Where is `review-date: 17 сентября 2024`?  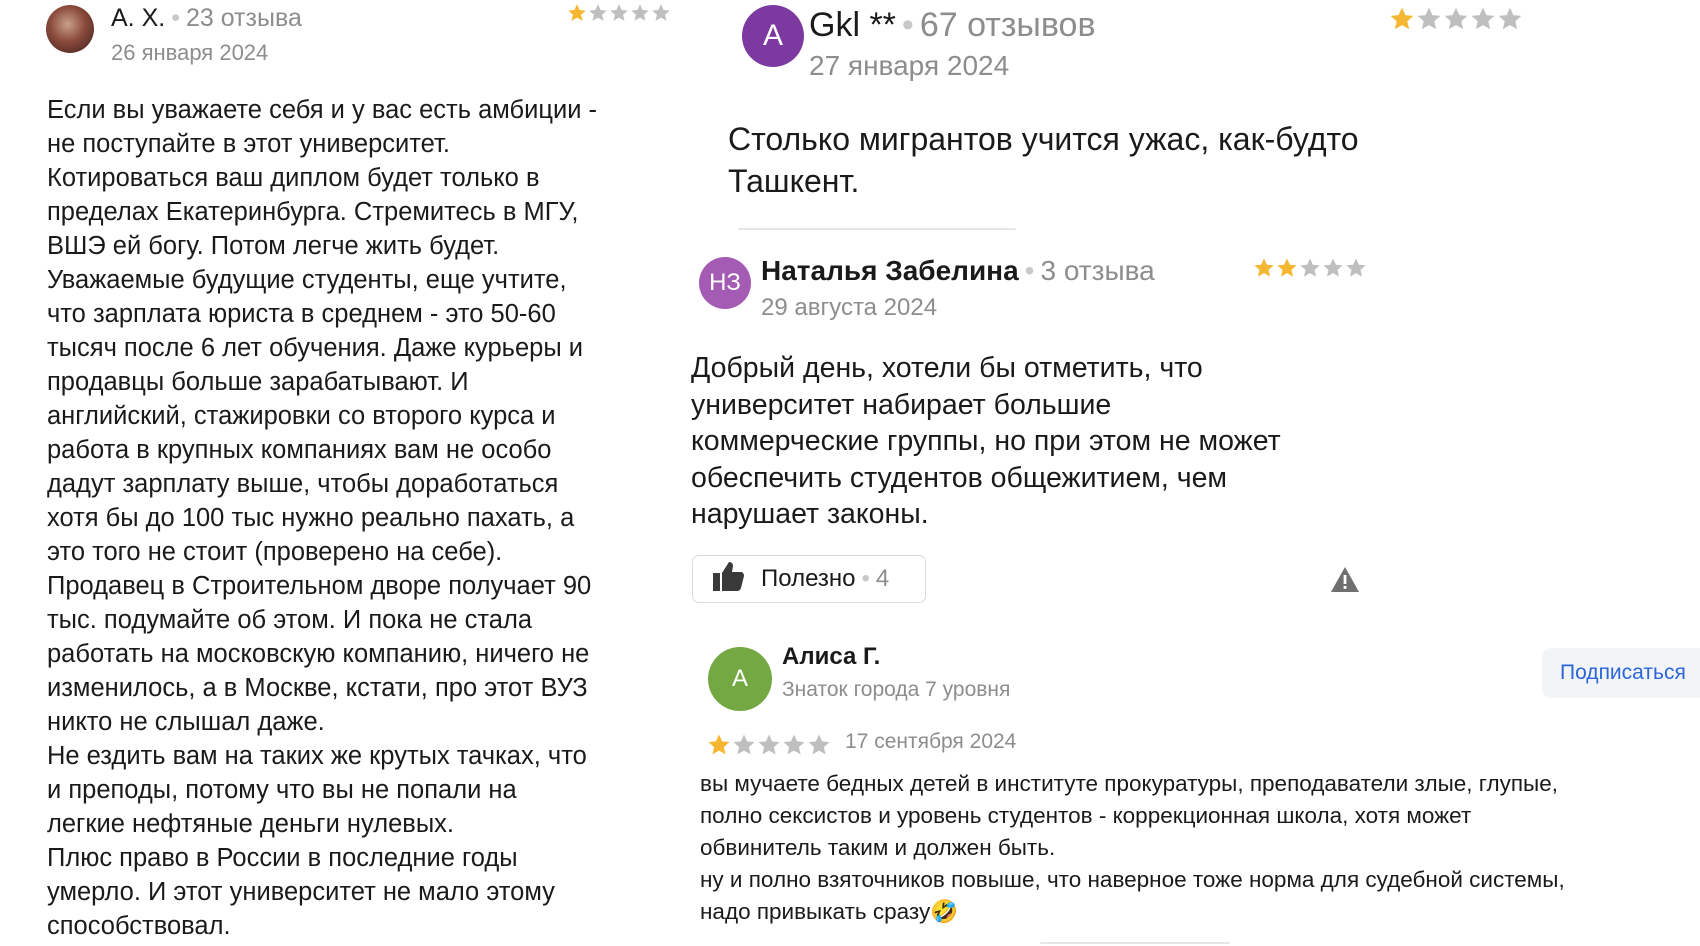
review-date: 17 сентября 2024 is located at coordinates (931, 741).